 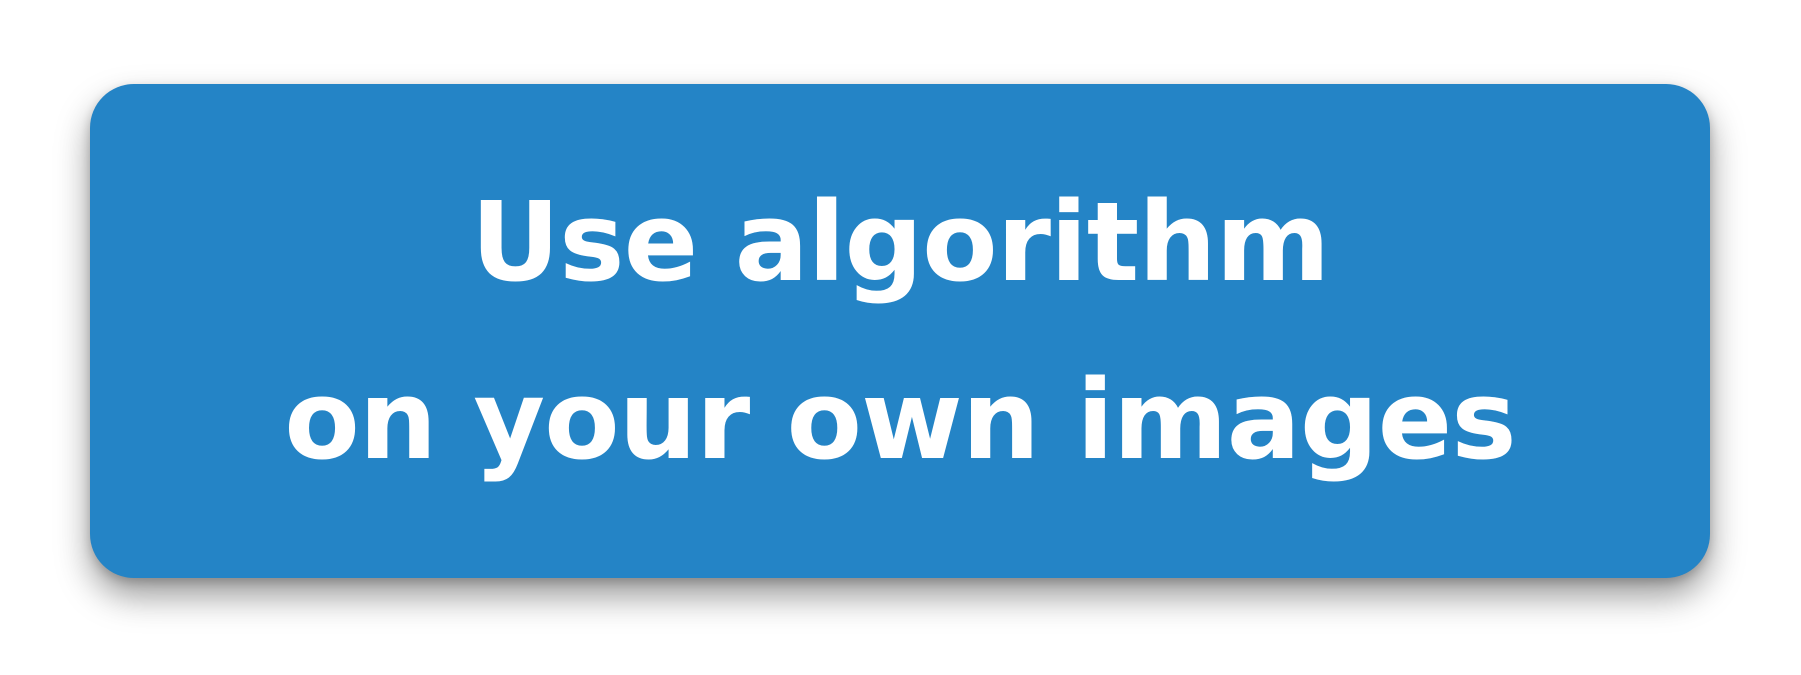 What do you see at coordinates (900, 420) in the screenshot?
I see `button-label-line-2: on your own images` at bounding box center [900, 420].